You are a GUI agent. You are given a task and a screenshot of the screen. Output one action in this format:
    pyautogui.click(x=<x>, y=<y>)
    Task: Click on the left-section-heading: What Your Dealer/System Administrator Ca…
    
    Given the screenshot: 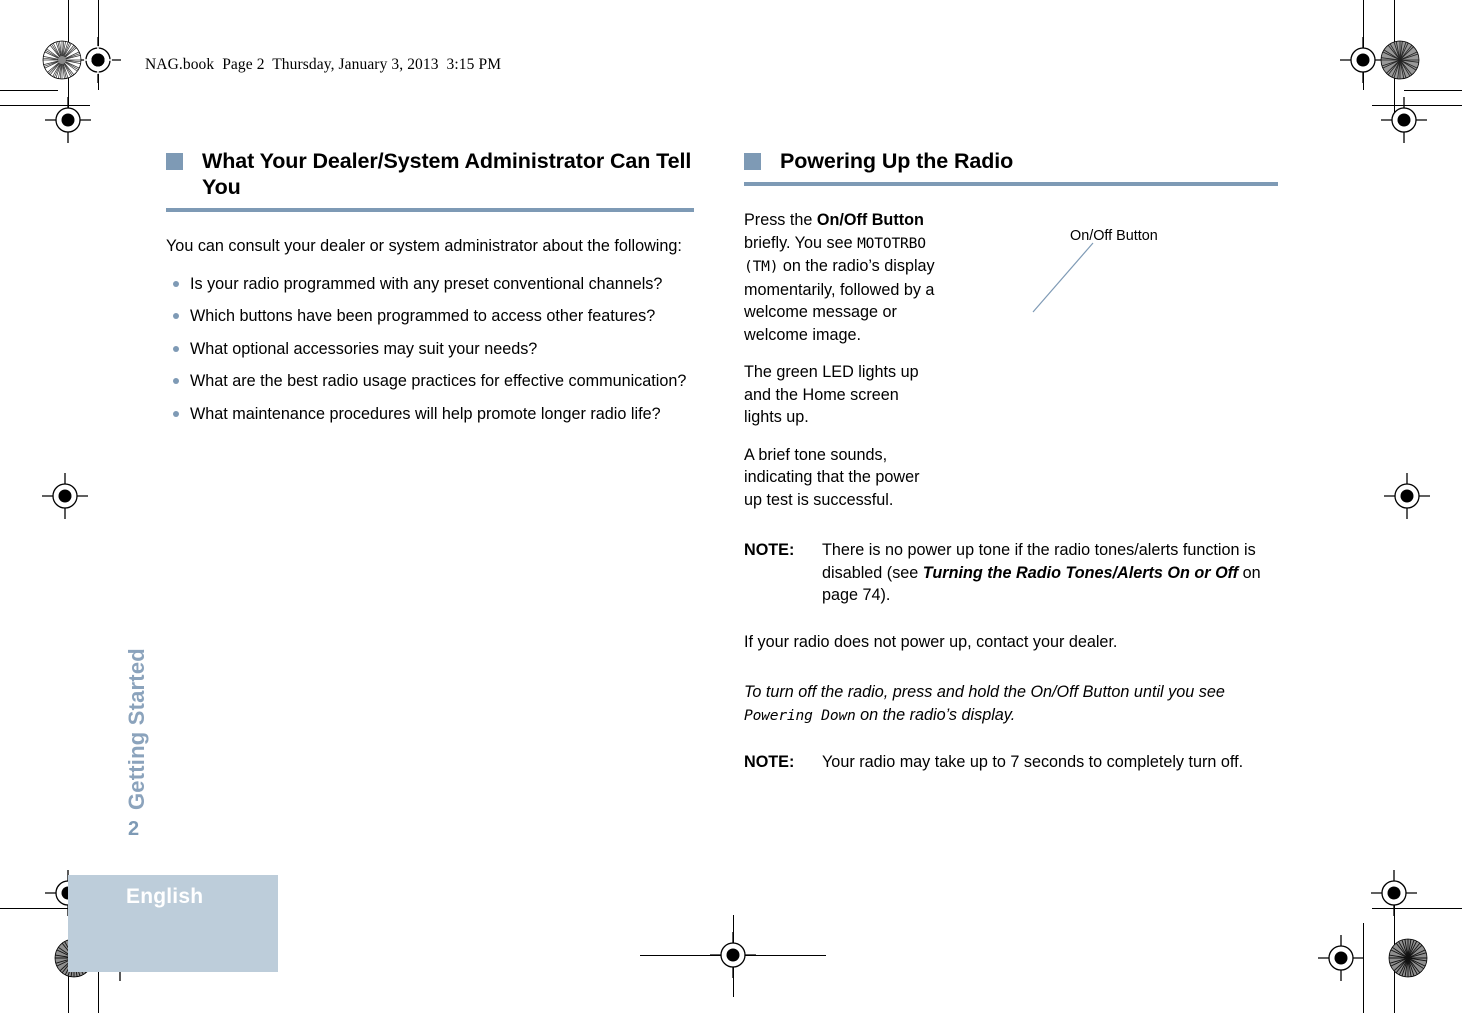 What is the action you would take?
    pyautogui.click(x=430, y=174)
    